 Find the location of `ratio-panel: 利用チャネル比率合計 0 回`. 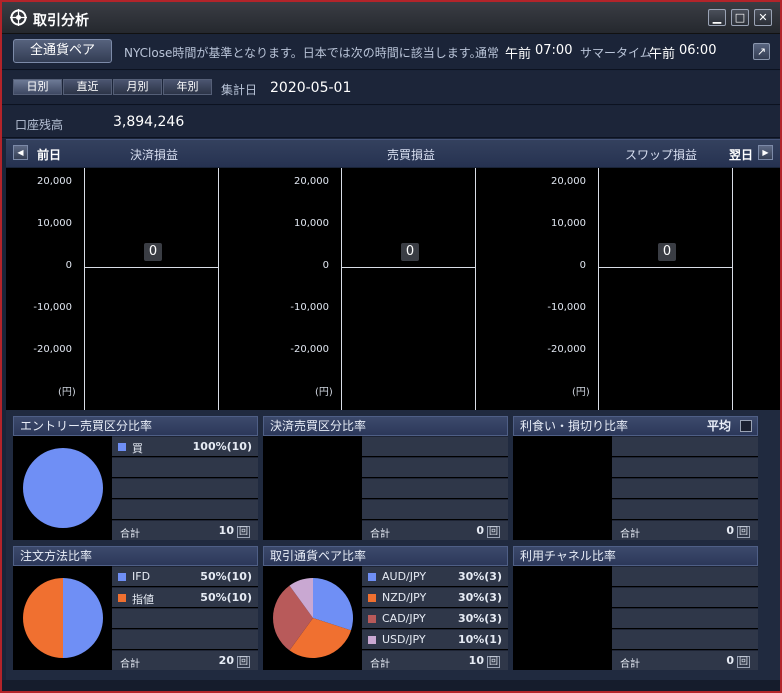

ratio-panel: 利用チャネル比率合計 0 回 is located at coordinates (635, 608).